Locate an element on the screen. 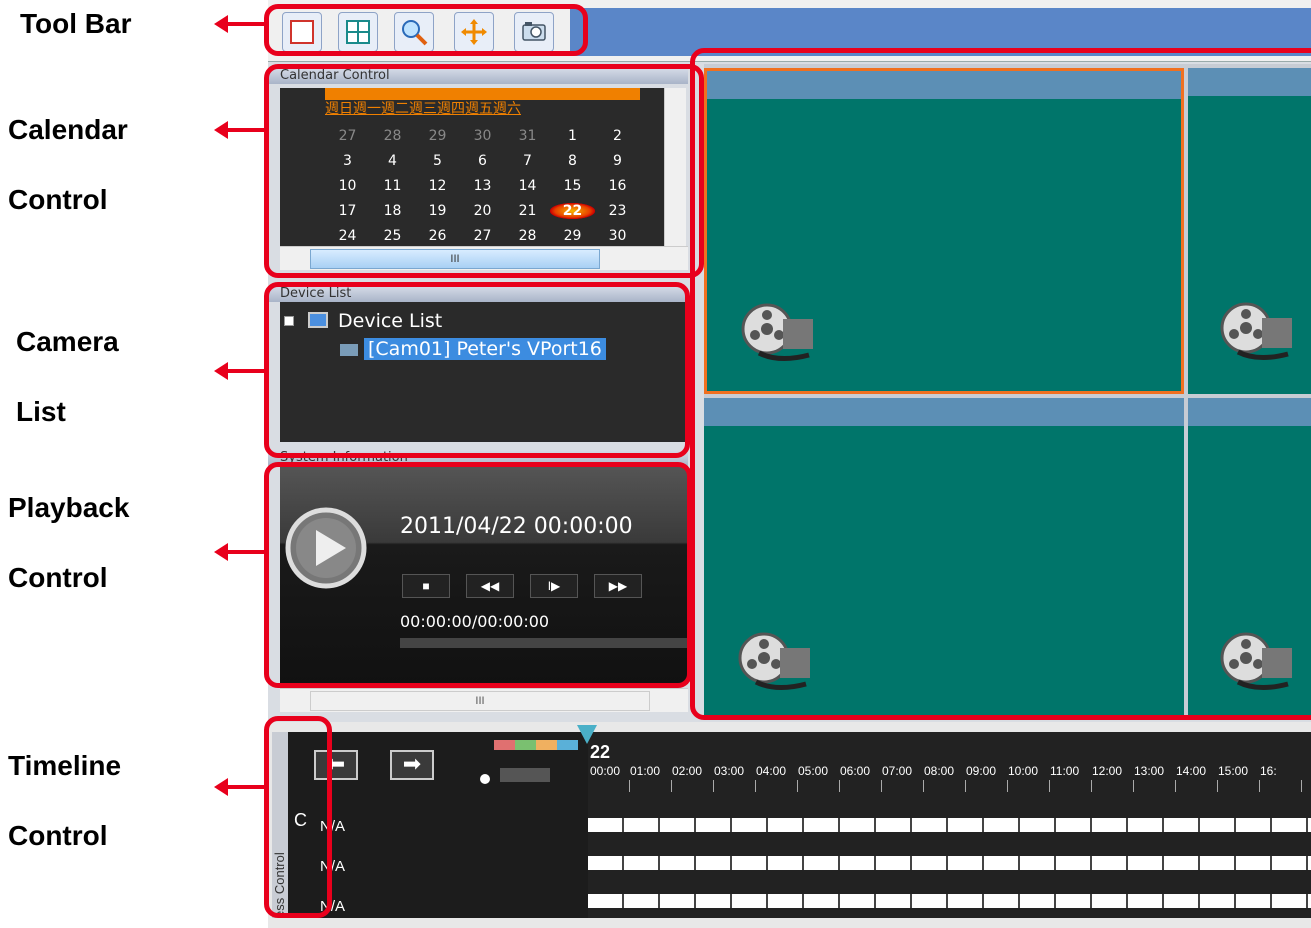 The image size is (1311, 928). day-cell: 13 is located at coordinates (482, 186).